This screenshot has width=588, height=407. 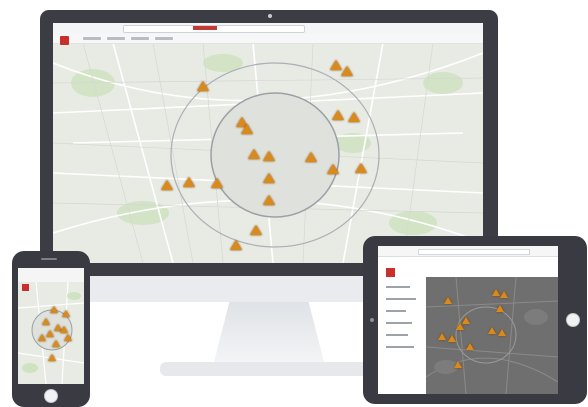 I want to click on address-bar, so click(x=474, y=252).